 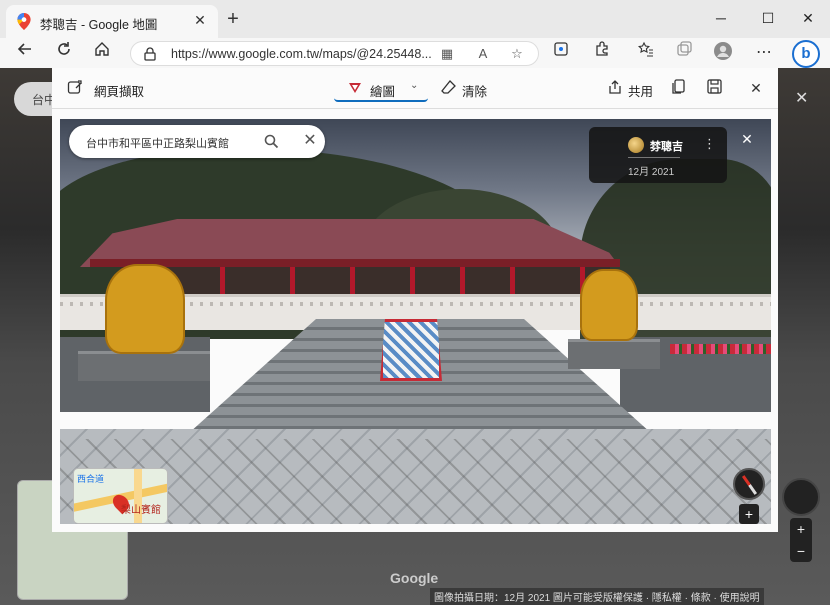 I want to click on back-icon, so click(x=25, y=53).